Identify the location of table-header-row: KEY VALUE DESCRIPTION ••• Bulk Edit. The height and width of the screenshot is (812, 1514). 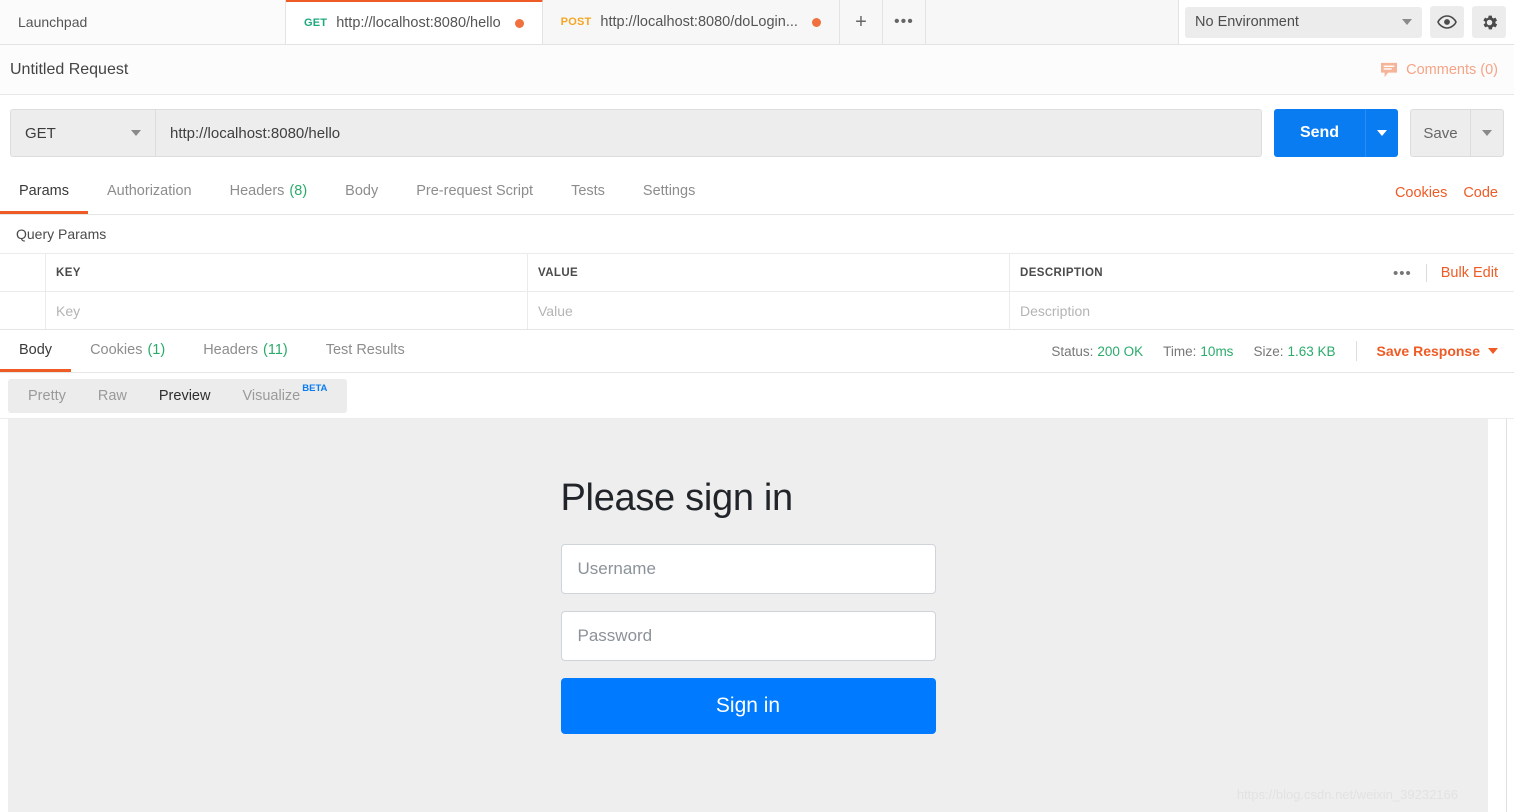
(757, 272).